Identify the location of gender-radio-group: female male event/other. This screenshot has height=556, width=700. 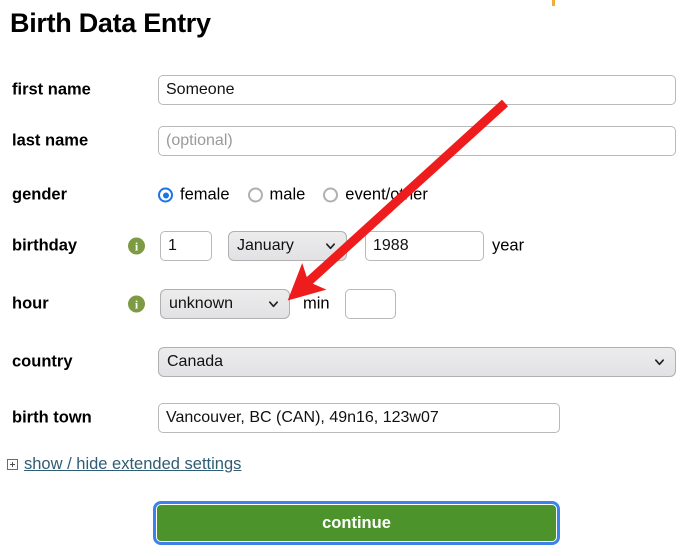
(293, 195).